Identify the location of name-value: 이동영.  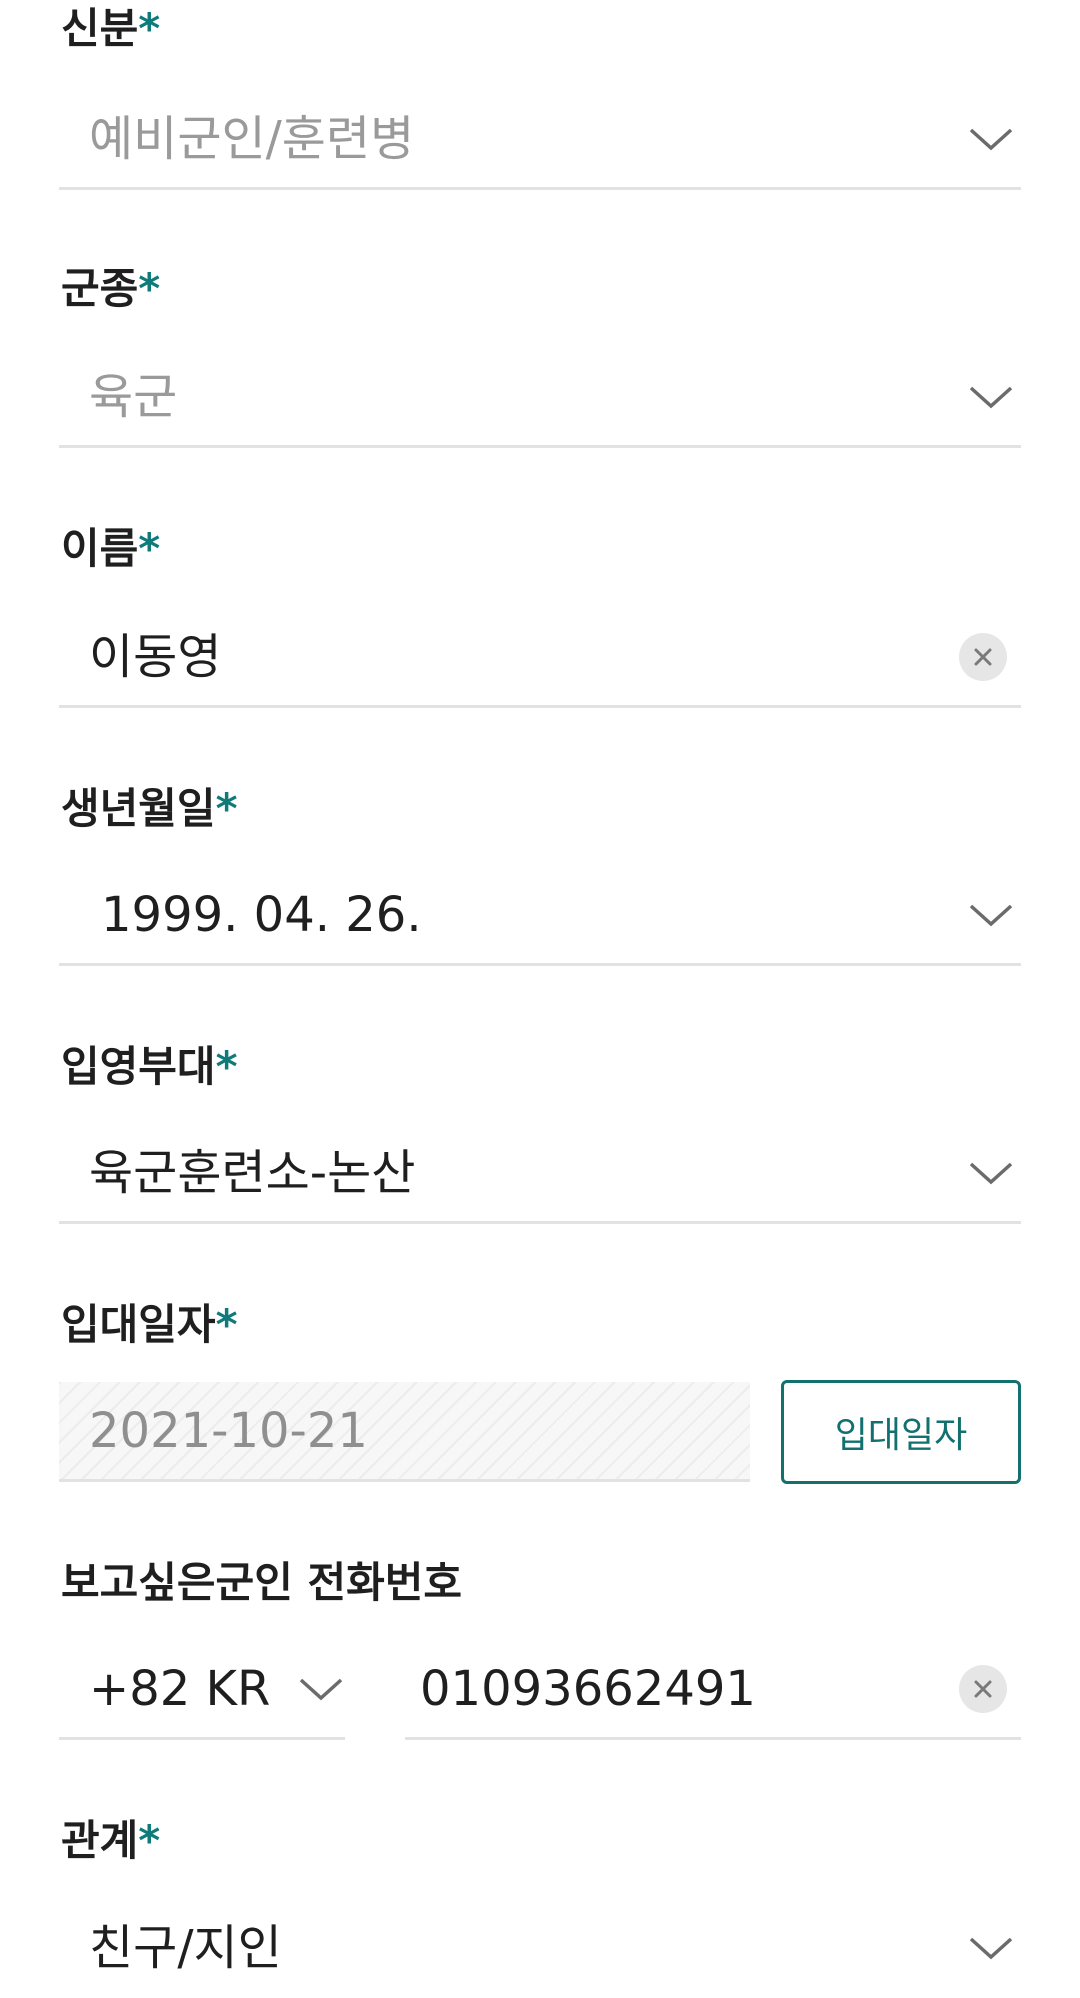
(155, 656).